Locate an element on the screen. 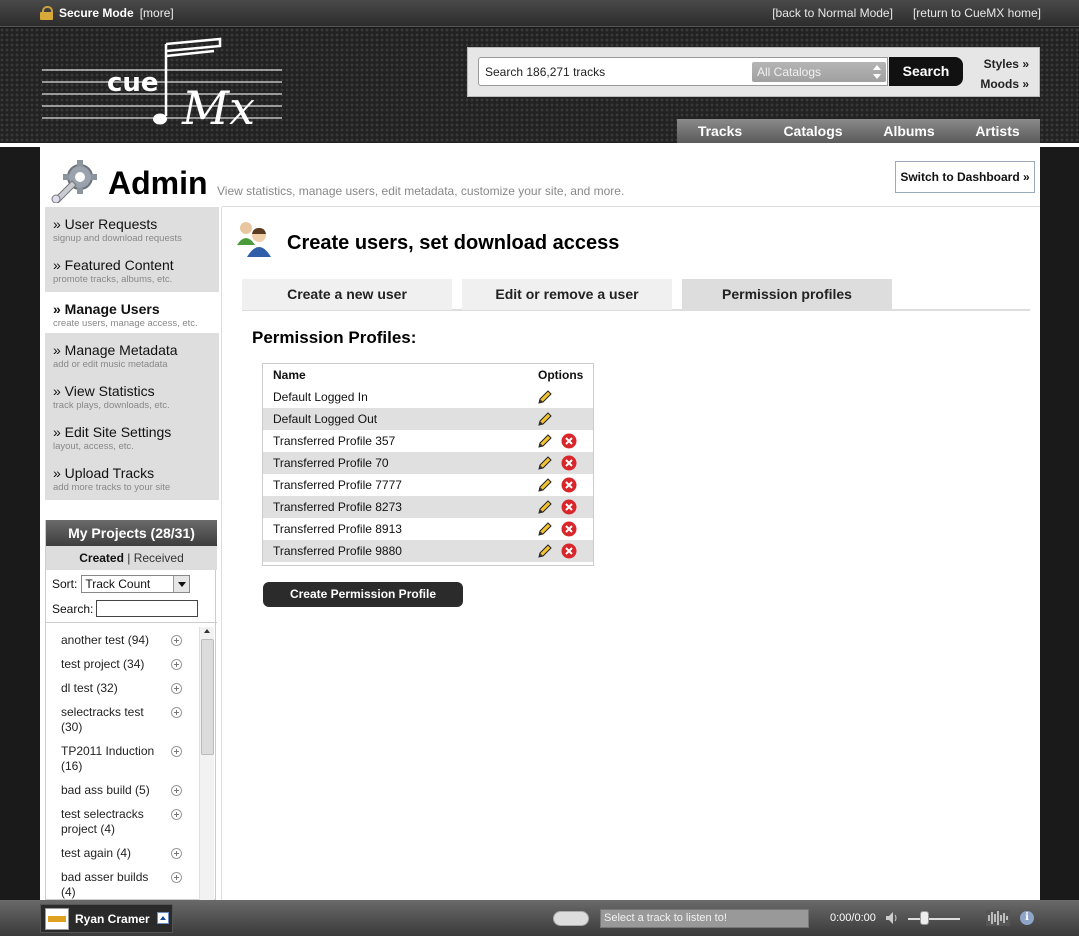 This screenshot has width=1079, height=936. main-nav: Tracks Catalogs Albums Artists is located at coordinates (858, 131).